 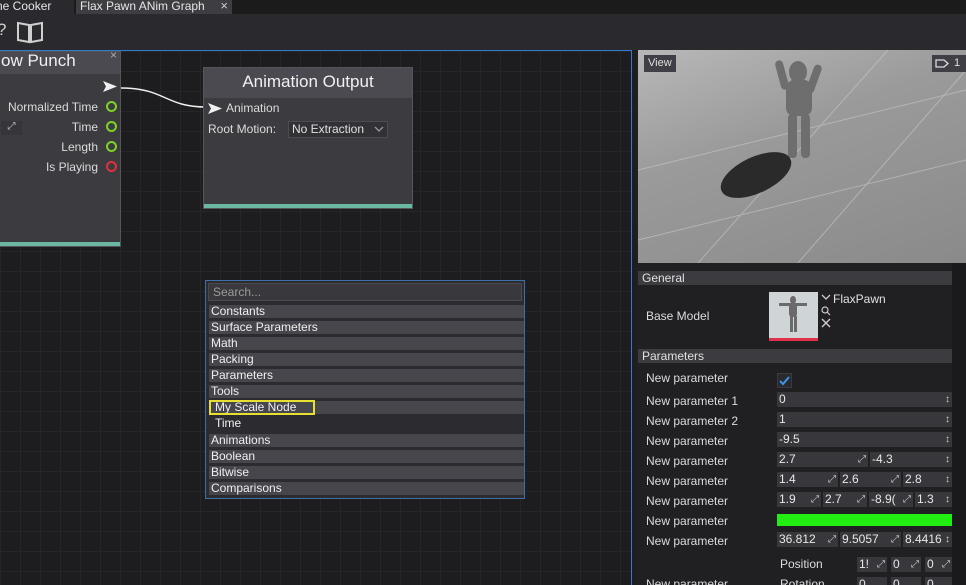 I want to click on rotation-x-field: 0, so click(x=872, y=581).